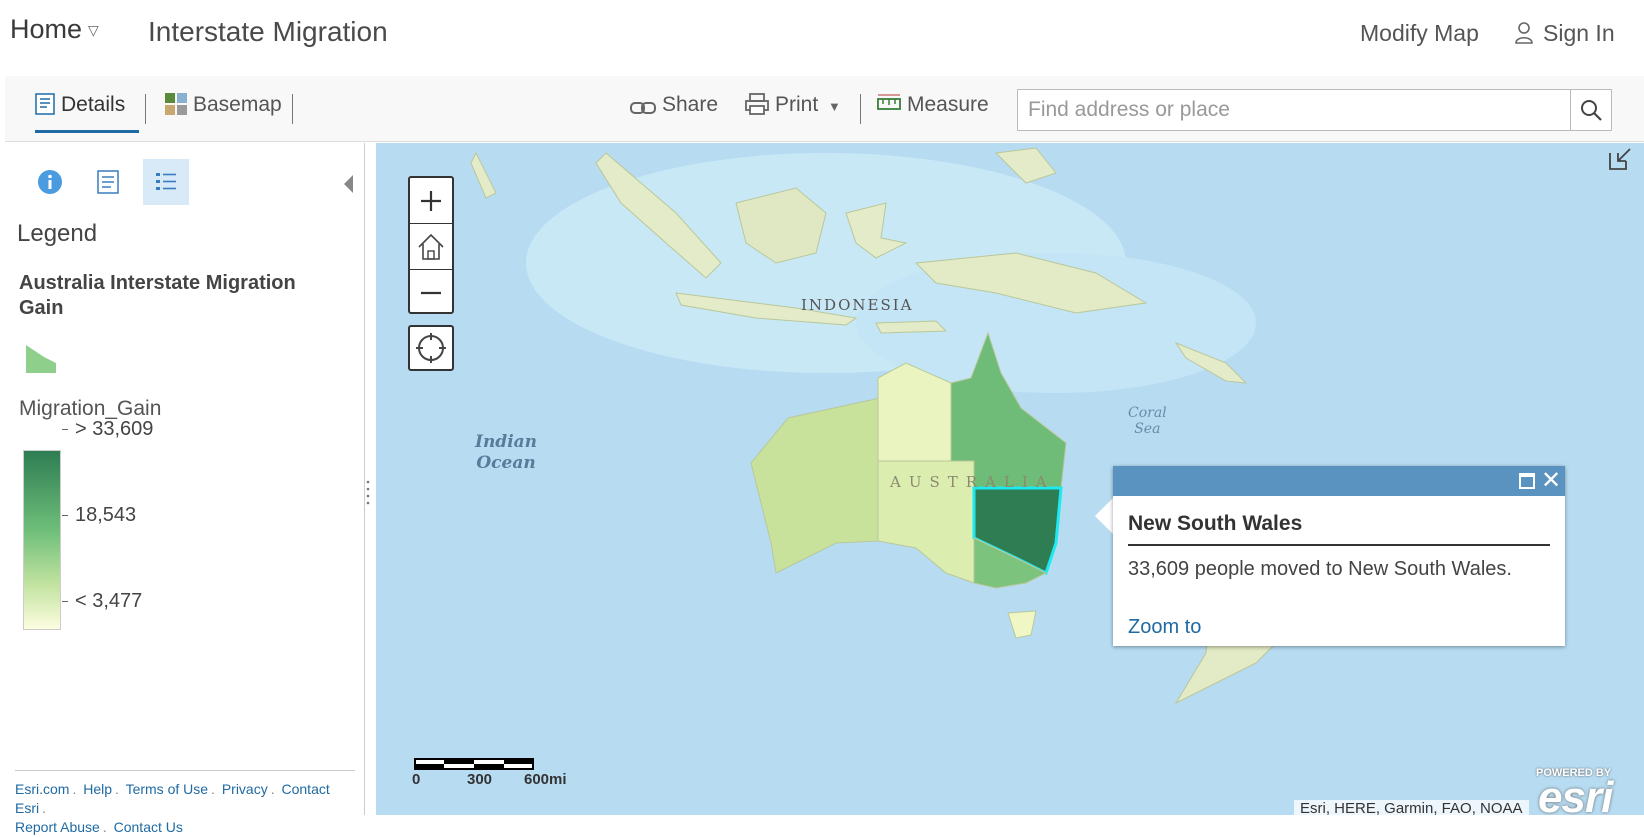 The image size is (1644, 837). I want to click on page-title: Interstate Migration, so click(268, 31).